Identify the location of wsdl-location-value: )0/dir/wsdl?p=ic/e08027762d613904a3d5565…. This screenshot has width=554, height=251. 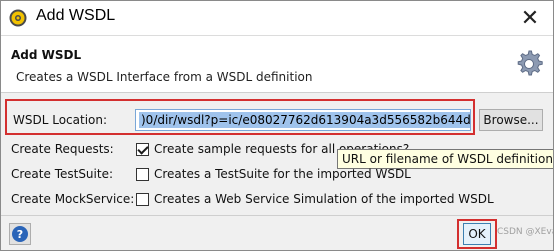
(304, 120).